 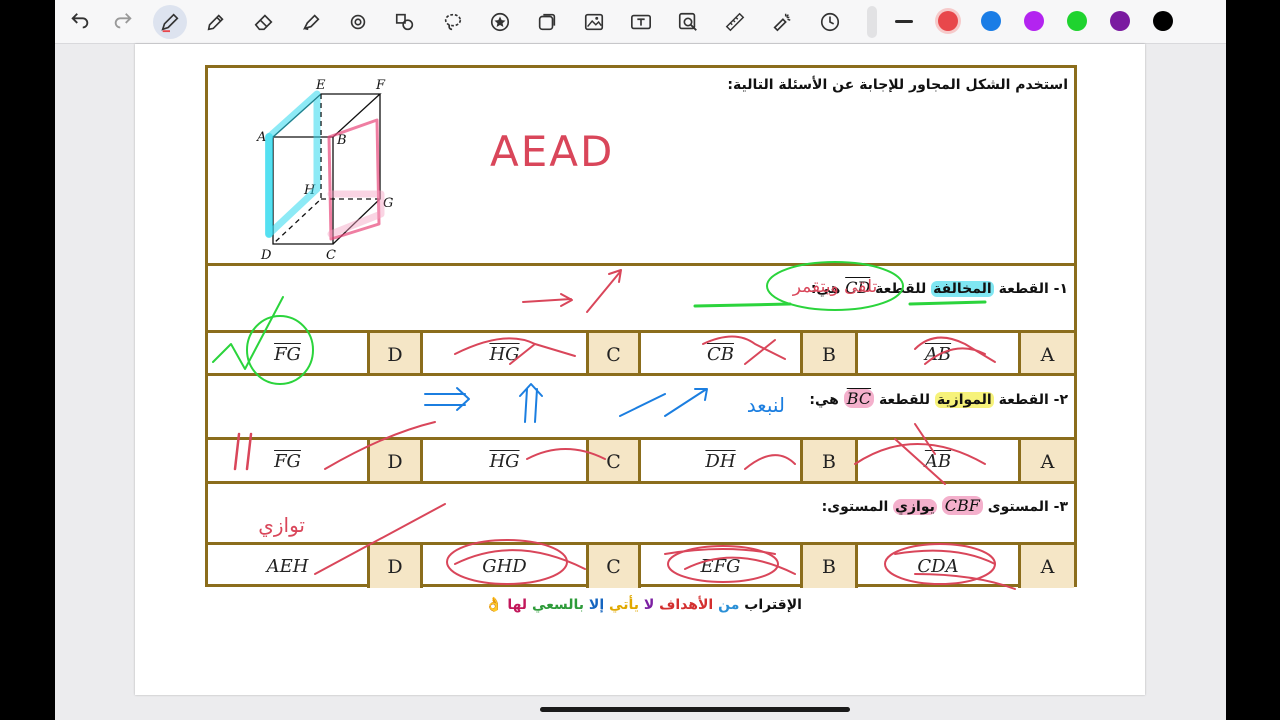 What do you see at coordinates (496, 605) in the screenshot?
I see `ok-hand-emoji: 👌` at bounding box center [496, 605].